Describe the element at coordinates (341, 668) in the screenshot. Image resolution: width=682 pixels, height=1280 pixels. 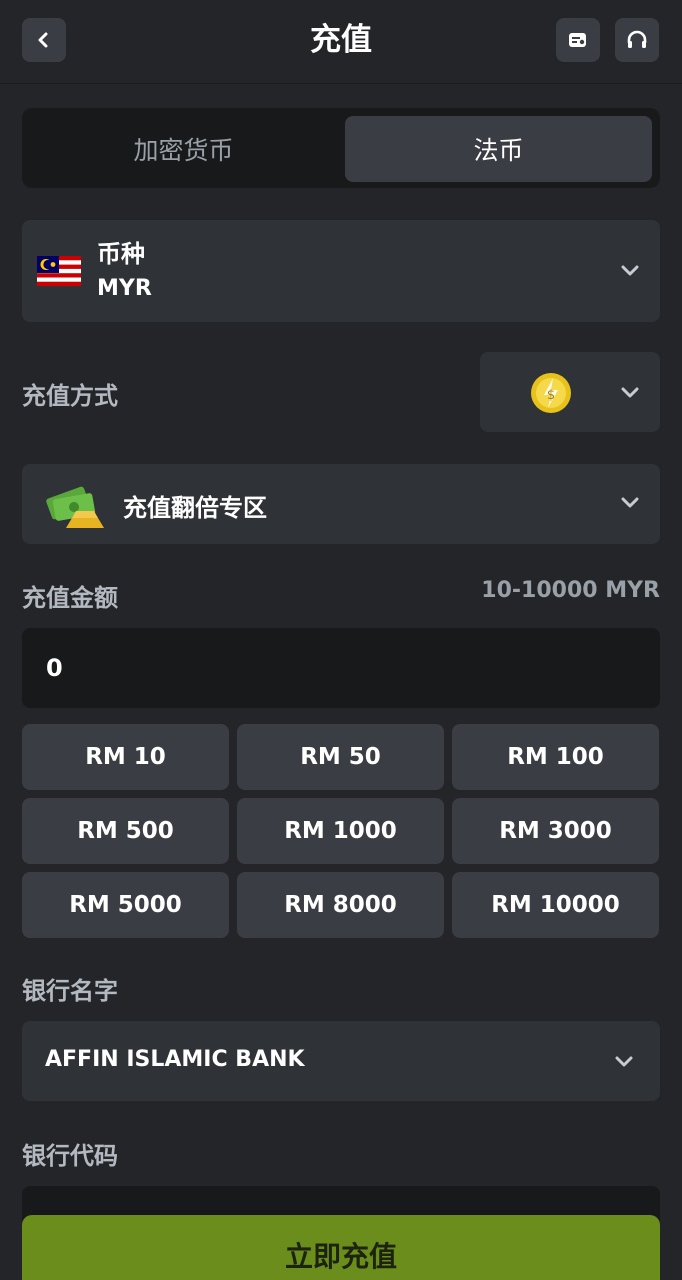
I see `amount-input` at that location.